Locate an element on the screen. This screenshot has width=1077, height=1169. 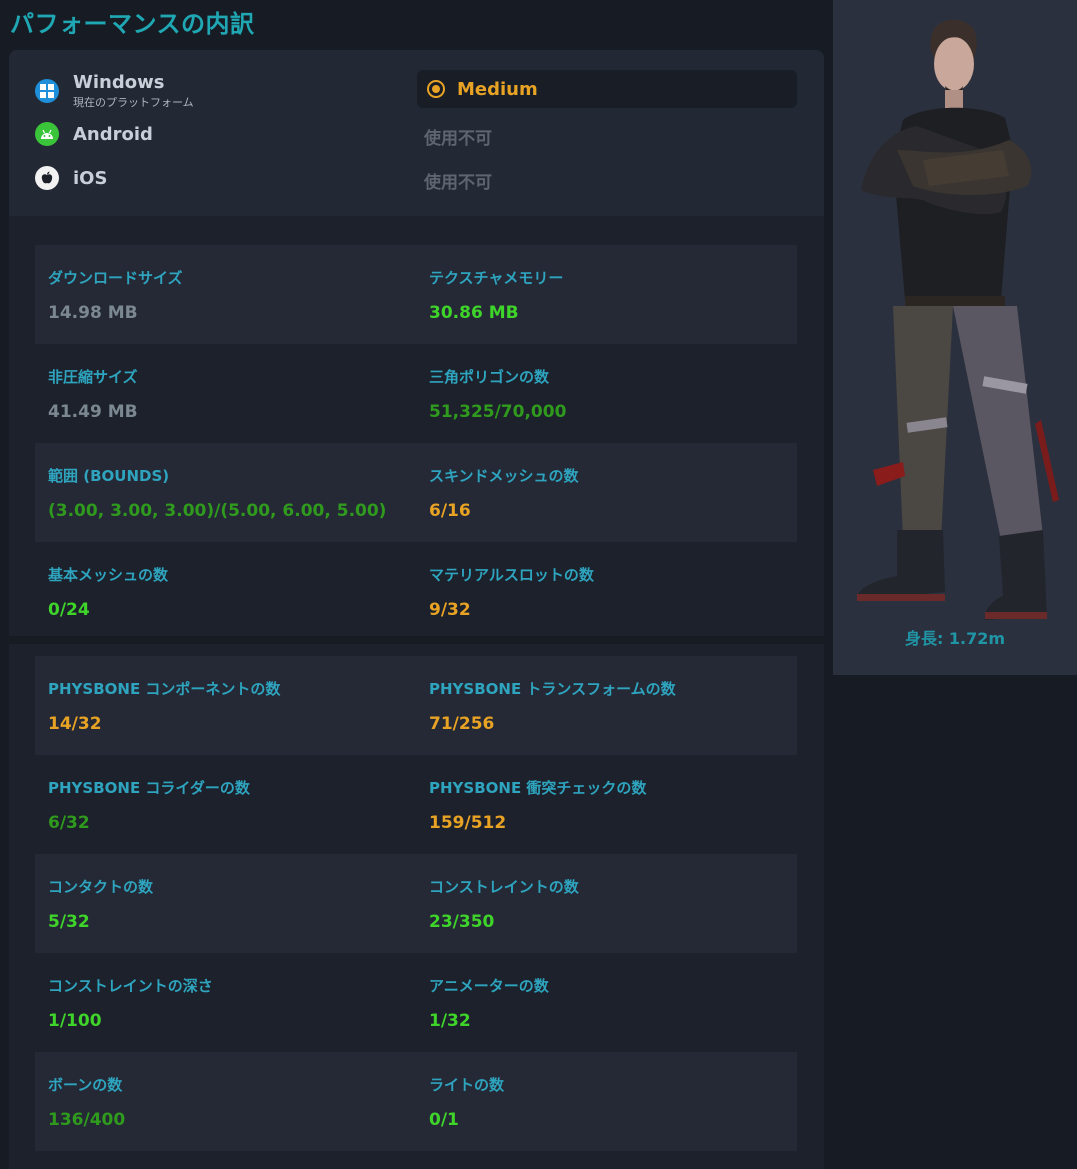
stat-label: ボーンの数 is located at coordinates (85, 1085).